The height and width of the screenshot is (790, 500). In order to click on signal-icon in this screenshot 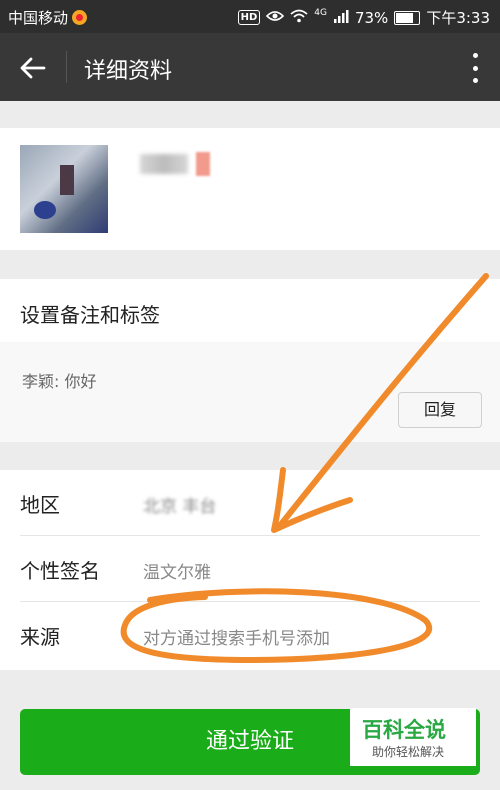, I will do `click(341, 18)`.